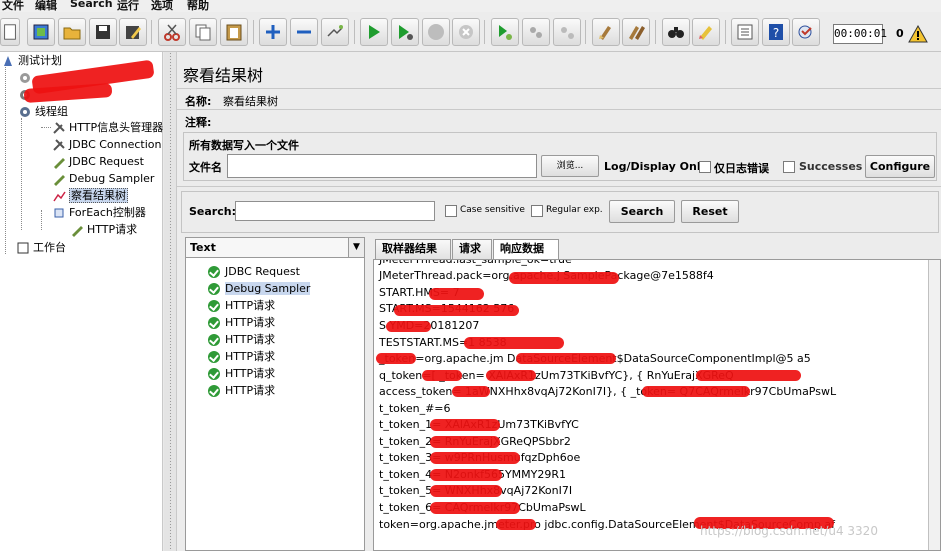 This screenshot has height=551, width=941. I want to click on start-no-pause-icon, so click(405, 32).